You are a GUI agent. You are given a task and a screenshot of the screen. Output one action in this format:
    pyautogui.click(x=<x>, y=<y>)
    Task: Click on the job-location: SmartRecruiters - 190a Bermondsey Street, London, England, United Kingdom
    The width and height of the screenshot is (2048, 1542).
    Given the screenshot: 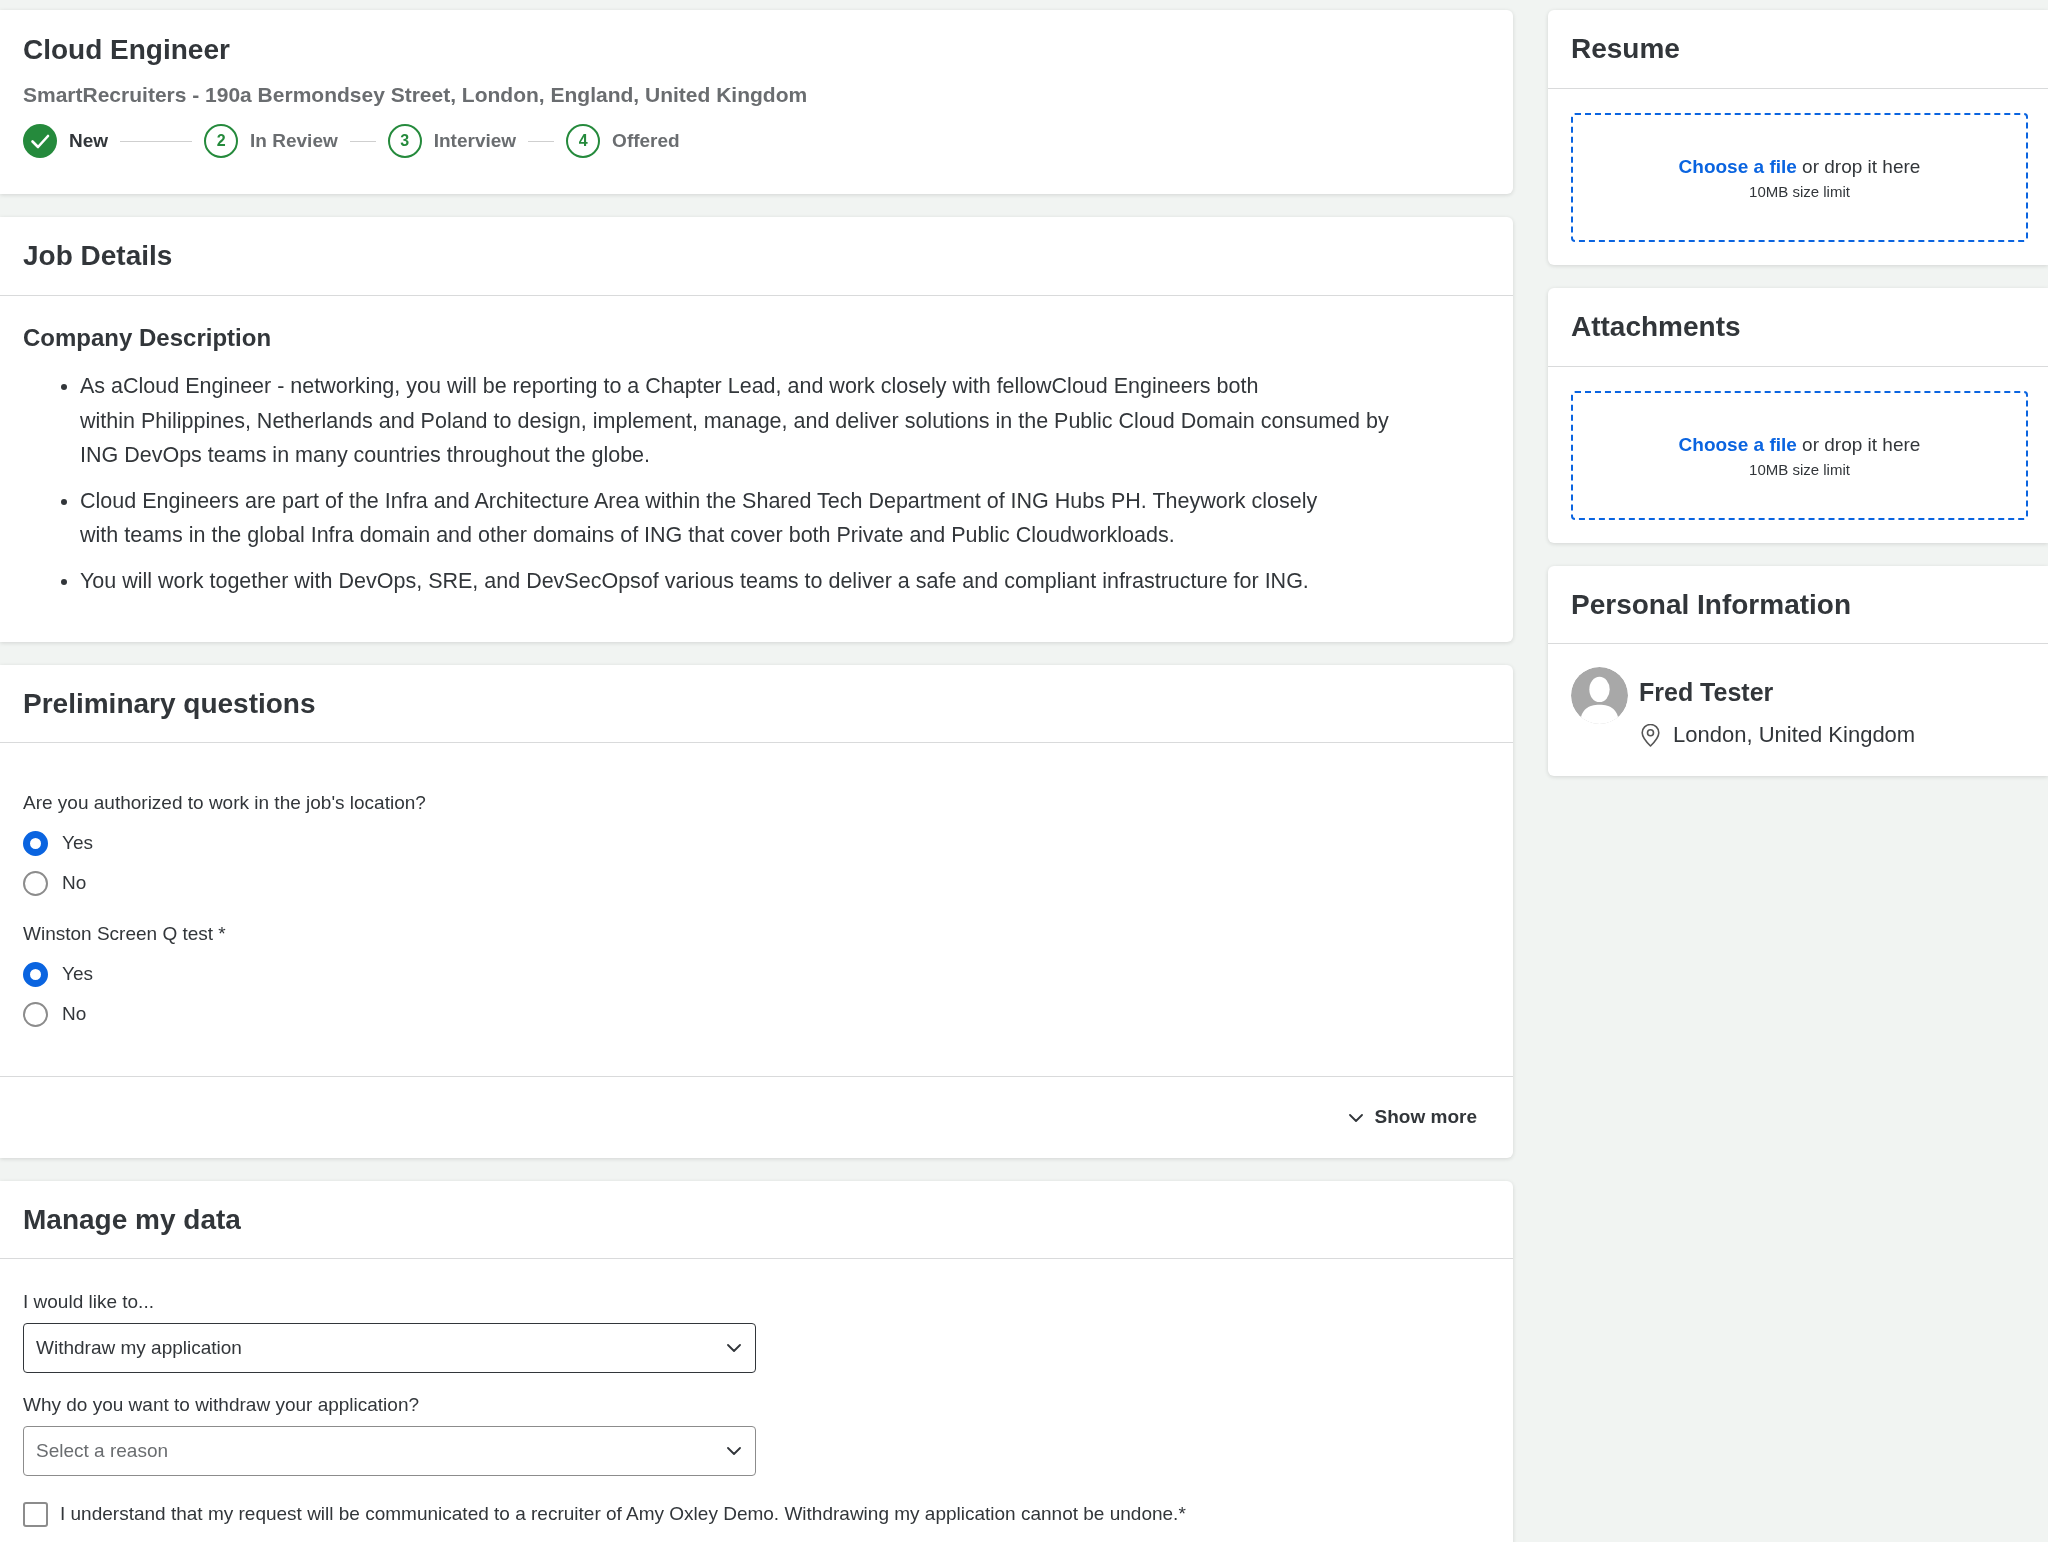 What is the action you would take?
    pyautogui.click(x=415, y=95)
    